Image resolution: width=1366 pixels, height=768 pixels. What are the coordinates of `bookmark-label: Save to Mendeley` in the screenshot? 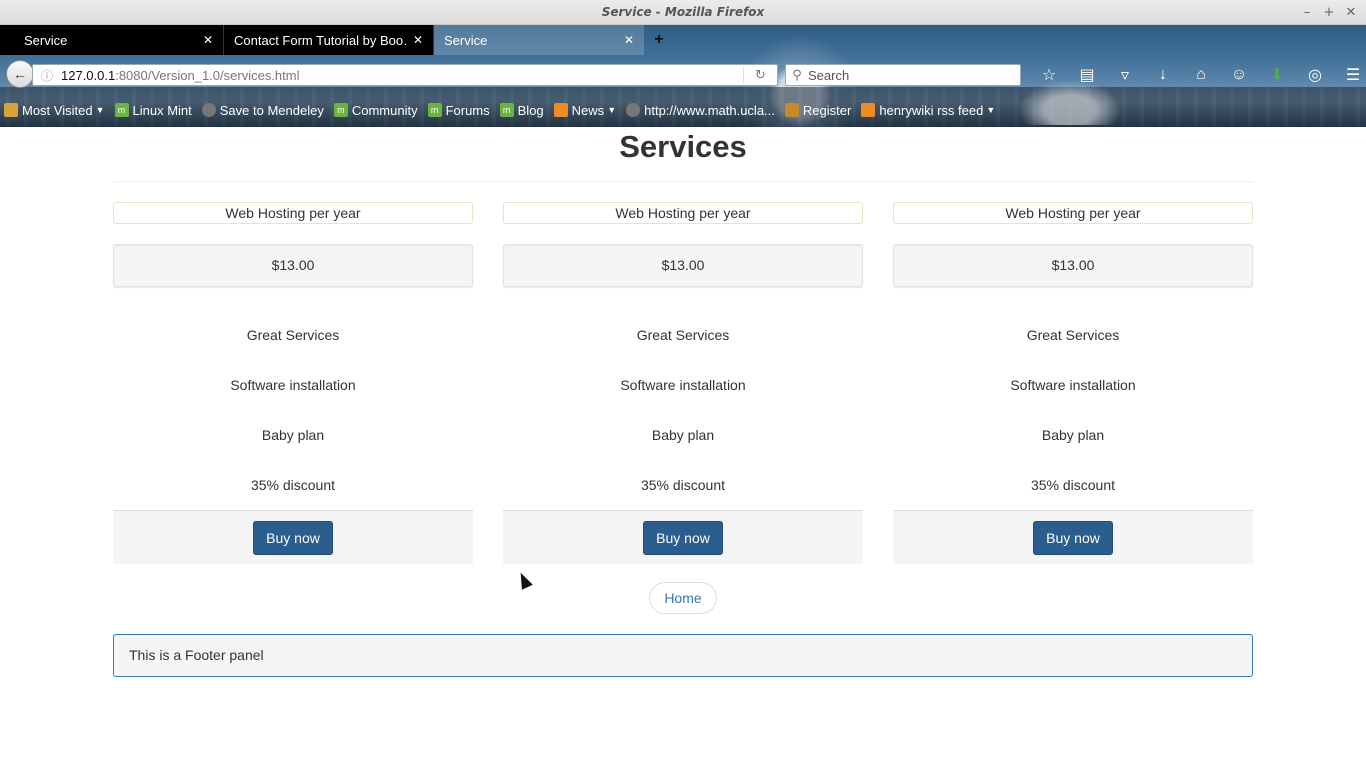 It's located at (271, 110).